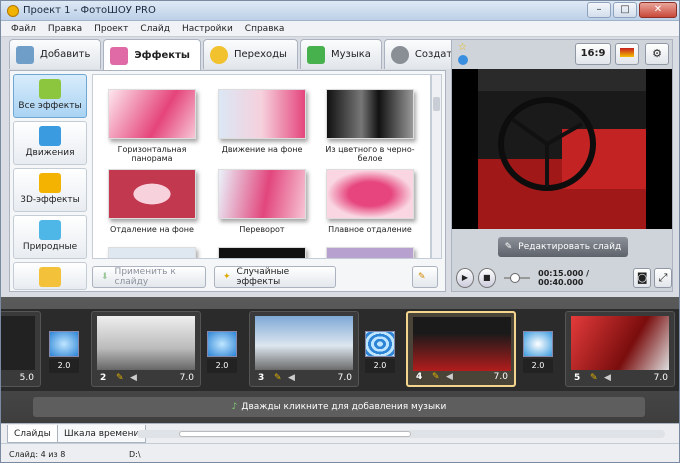 This screenshot has width=680, height=463. What do you see at coordinates (50, 276) in the screenshot?
I see `category-more` at bounding box center [50, 276].